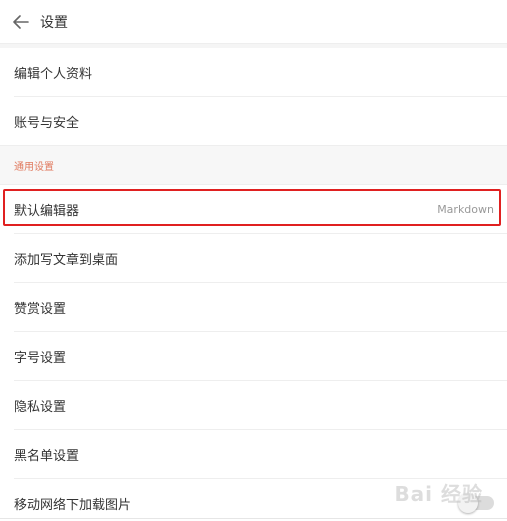 This screenshot has height=521, width=507. Describe the element at coordinates (253, 307) in the screenshot. I see `settings-item-reward: 赞赏设置` at that location.